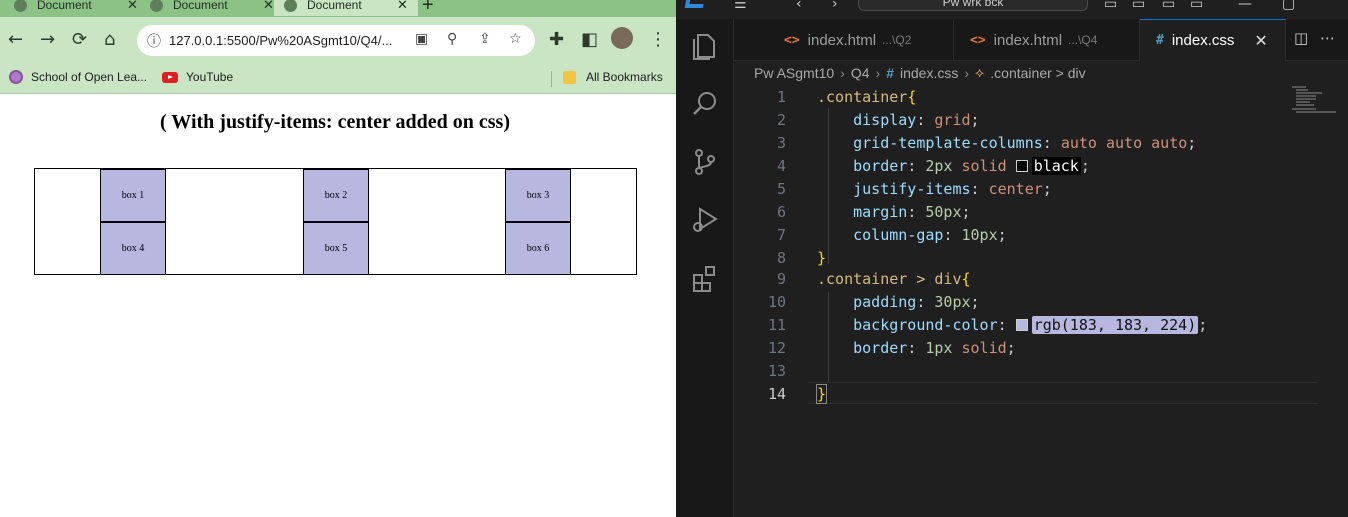 This screenshot has height=517, width=1348. I want to click on code-line: padding: 30px;, so click(916, 302).